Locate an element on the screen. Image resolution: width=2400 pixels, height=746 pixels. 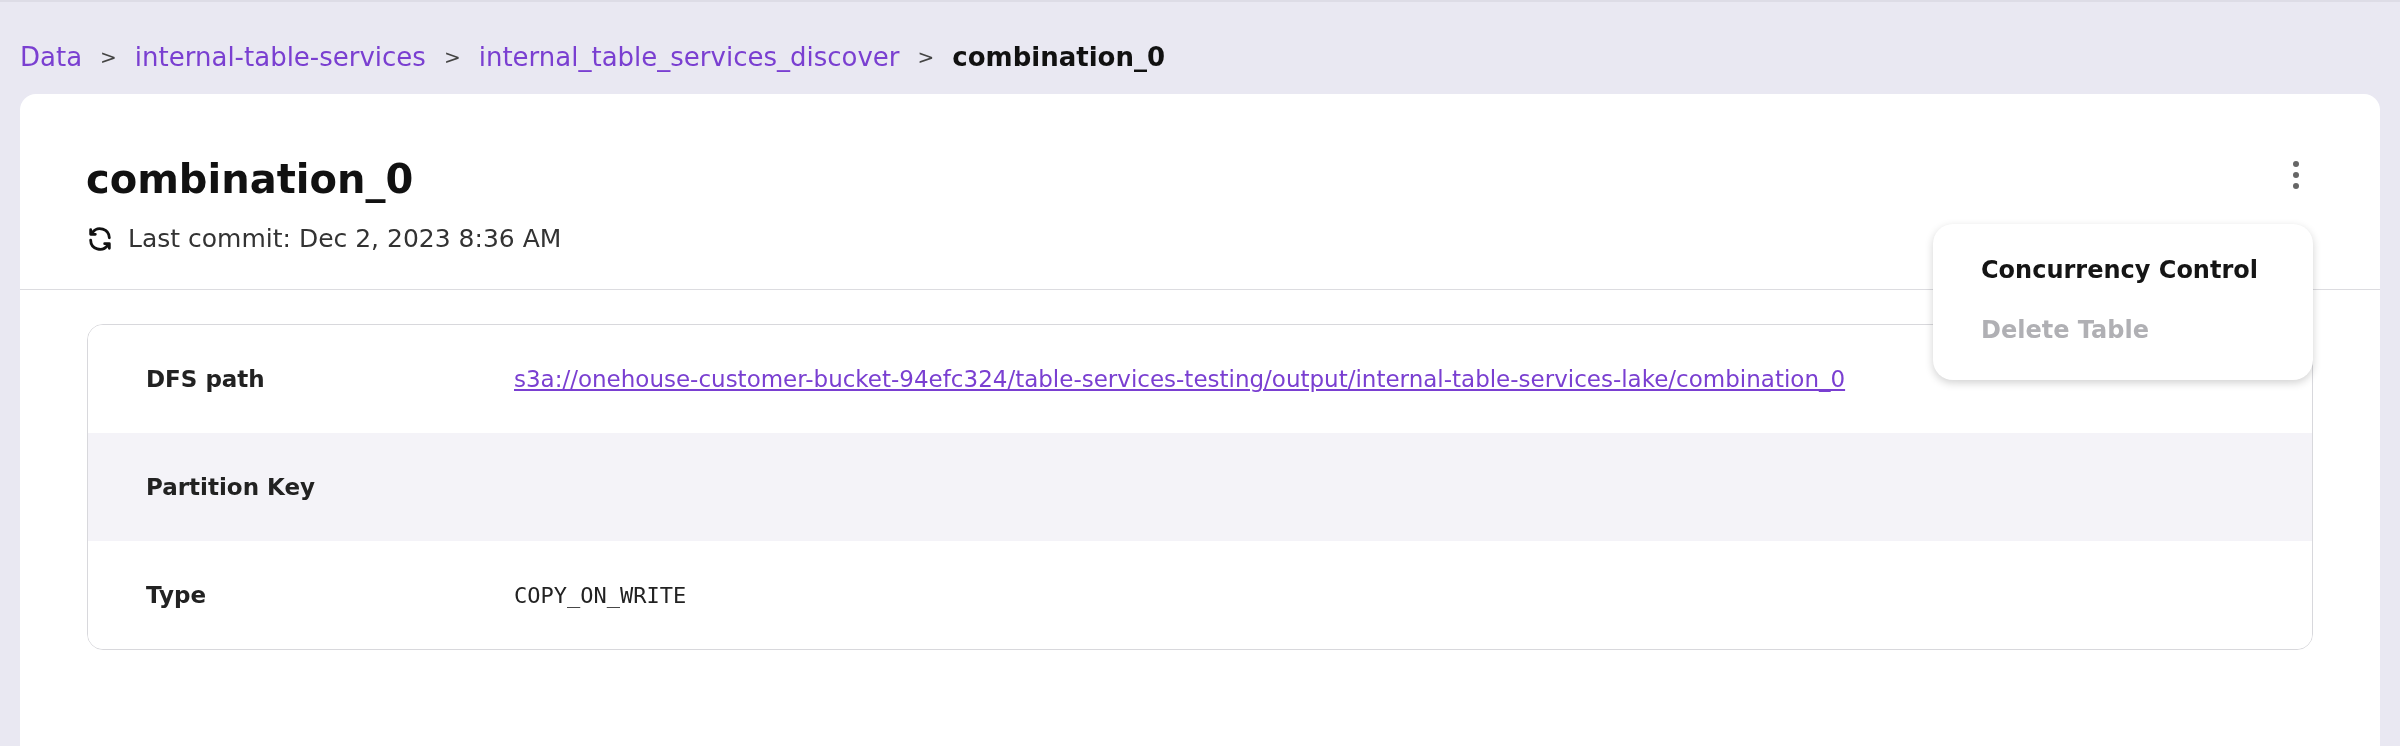
more-vertical-icon is located at coordinates (2296, 175).